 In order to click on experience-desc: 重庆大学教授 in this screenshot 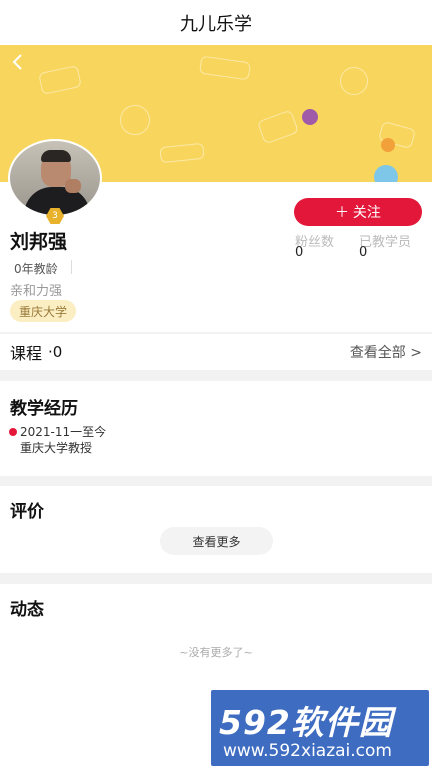, I will do `click(56, 448)`.